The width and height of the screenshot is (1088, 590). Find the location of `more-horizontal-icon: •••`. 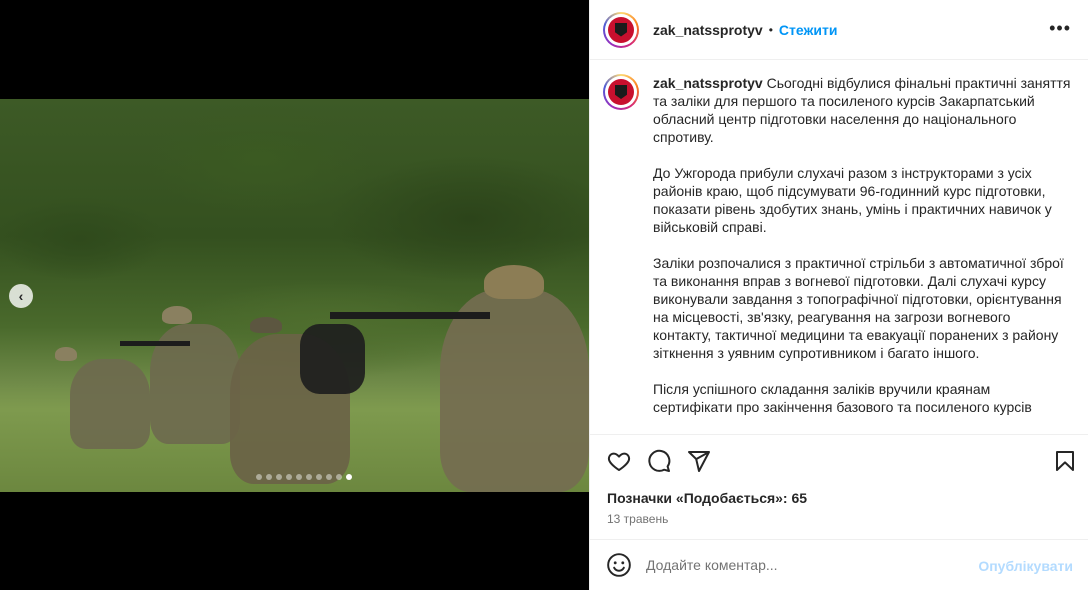

more-horizontal-icon: ••• is located at coordinates (1060, 28).